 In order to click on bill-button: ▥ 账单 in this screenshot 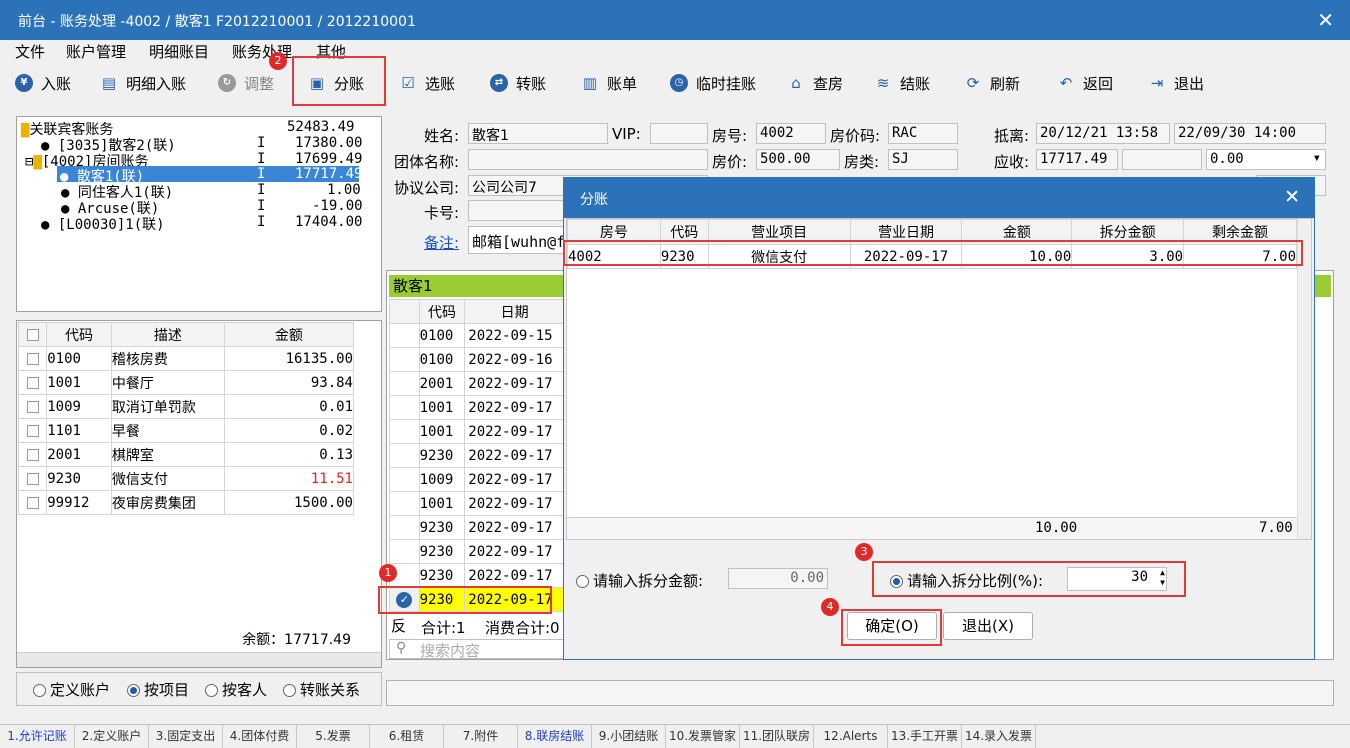, I will do `click(609, 83)`.